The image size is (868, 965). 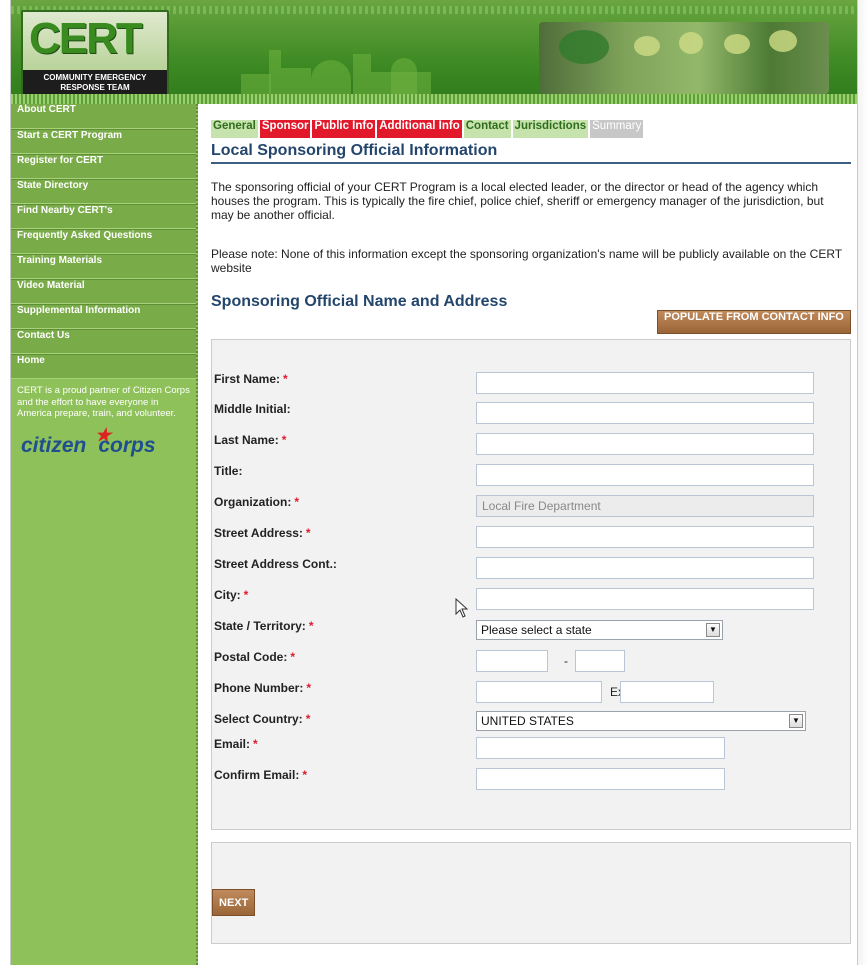 I want to click on middle-initial-input, so click(x=645, y=413).